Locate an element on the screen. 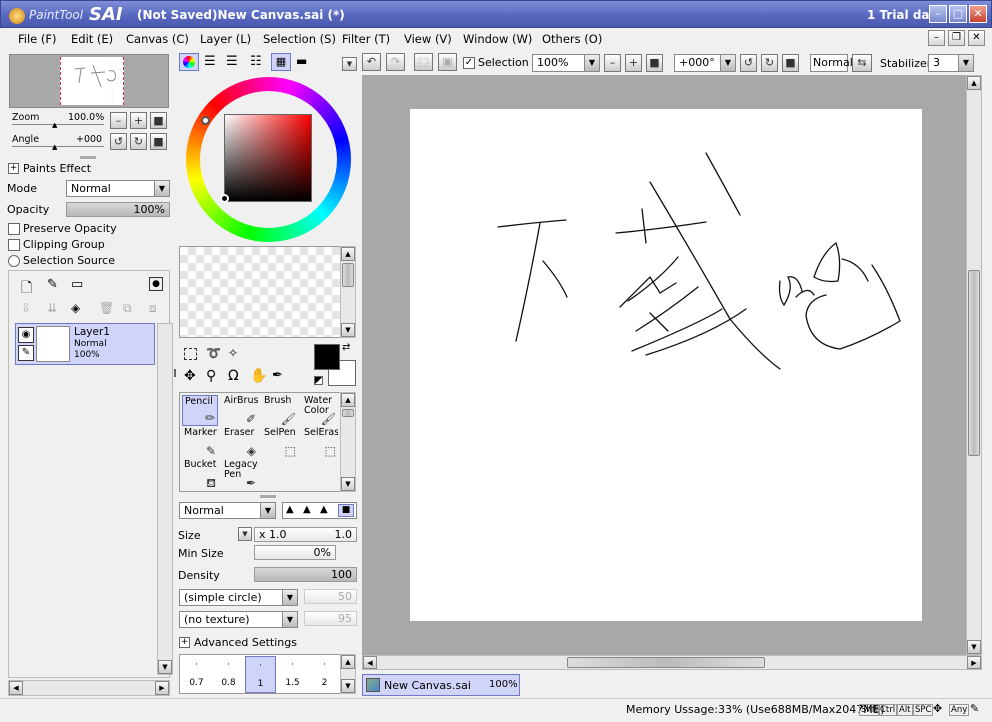  tool-legacy-pen: Legacy Pen ✒ is located at coordinates (240, 474).